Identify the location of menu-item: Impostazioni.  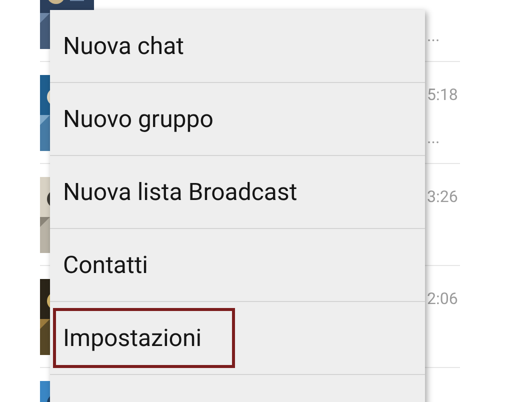
(144, 338).